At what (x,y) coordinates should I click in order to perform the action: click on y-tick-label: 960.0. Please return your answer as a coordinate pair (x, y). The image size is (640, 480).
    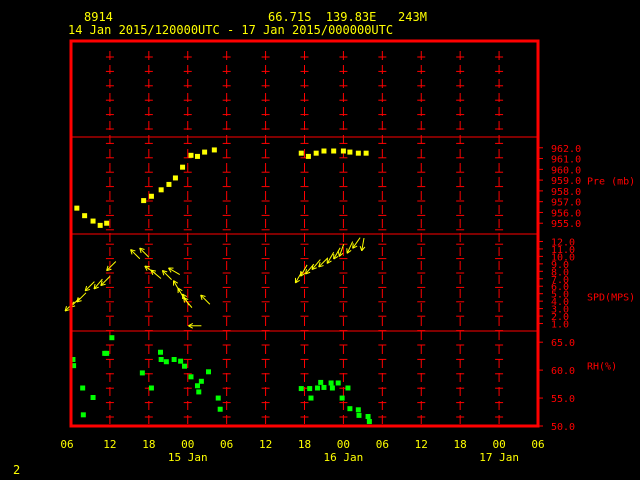
    Looking at the image, I should click on (566, 170).